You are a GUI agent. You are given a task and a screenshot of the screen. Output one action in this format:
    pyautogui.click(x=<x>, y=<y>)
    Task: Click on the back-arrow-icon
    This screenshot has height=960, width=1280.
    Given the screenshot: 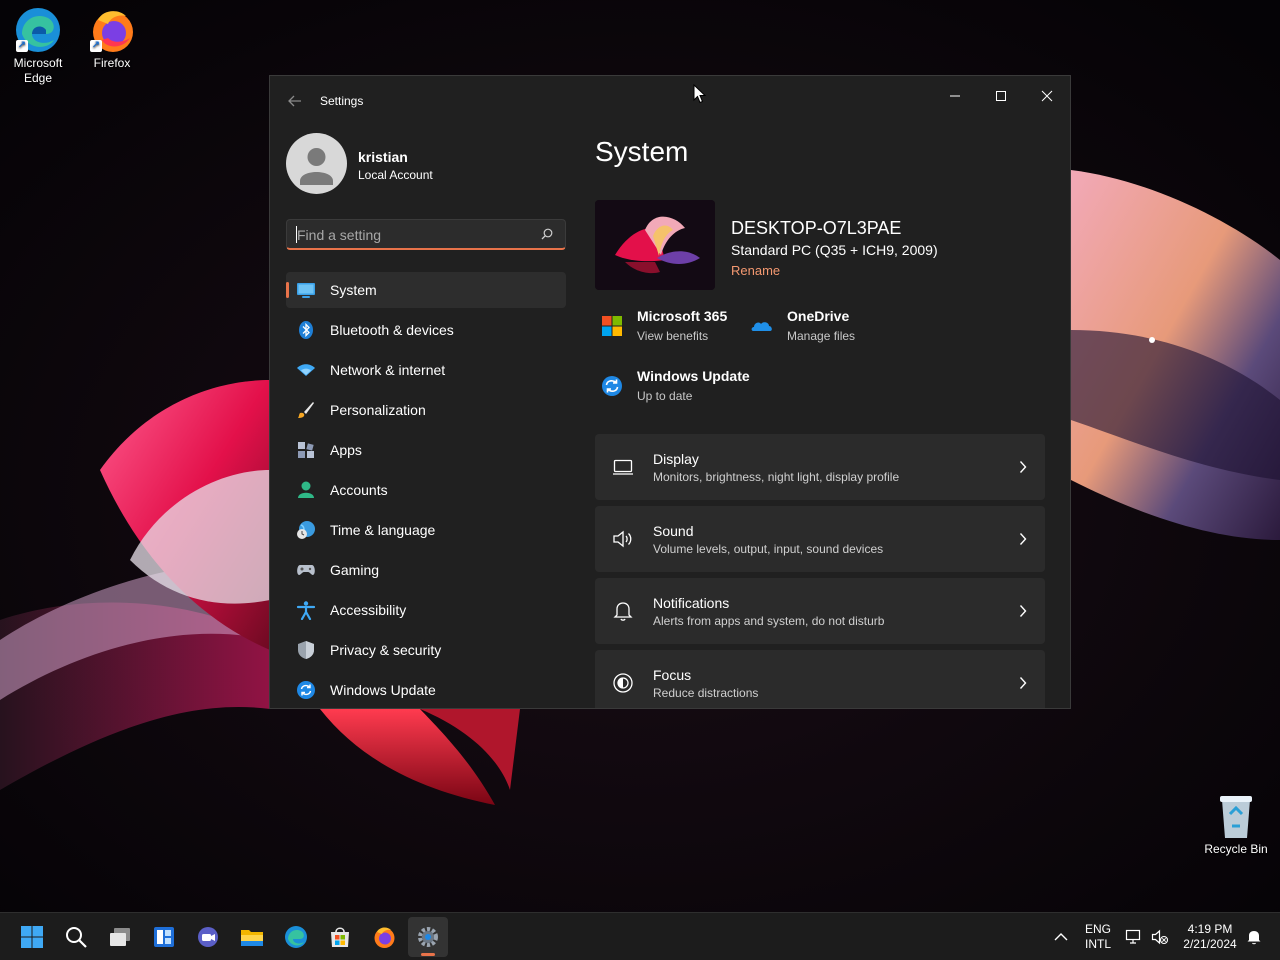 What is the action you would take?
    pyautogui.click(x=294, y=101)
    